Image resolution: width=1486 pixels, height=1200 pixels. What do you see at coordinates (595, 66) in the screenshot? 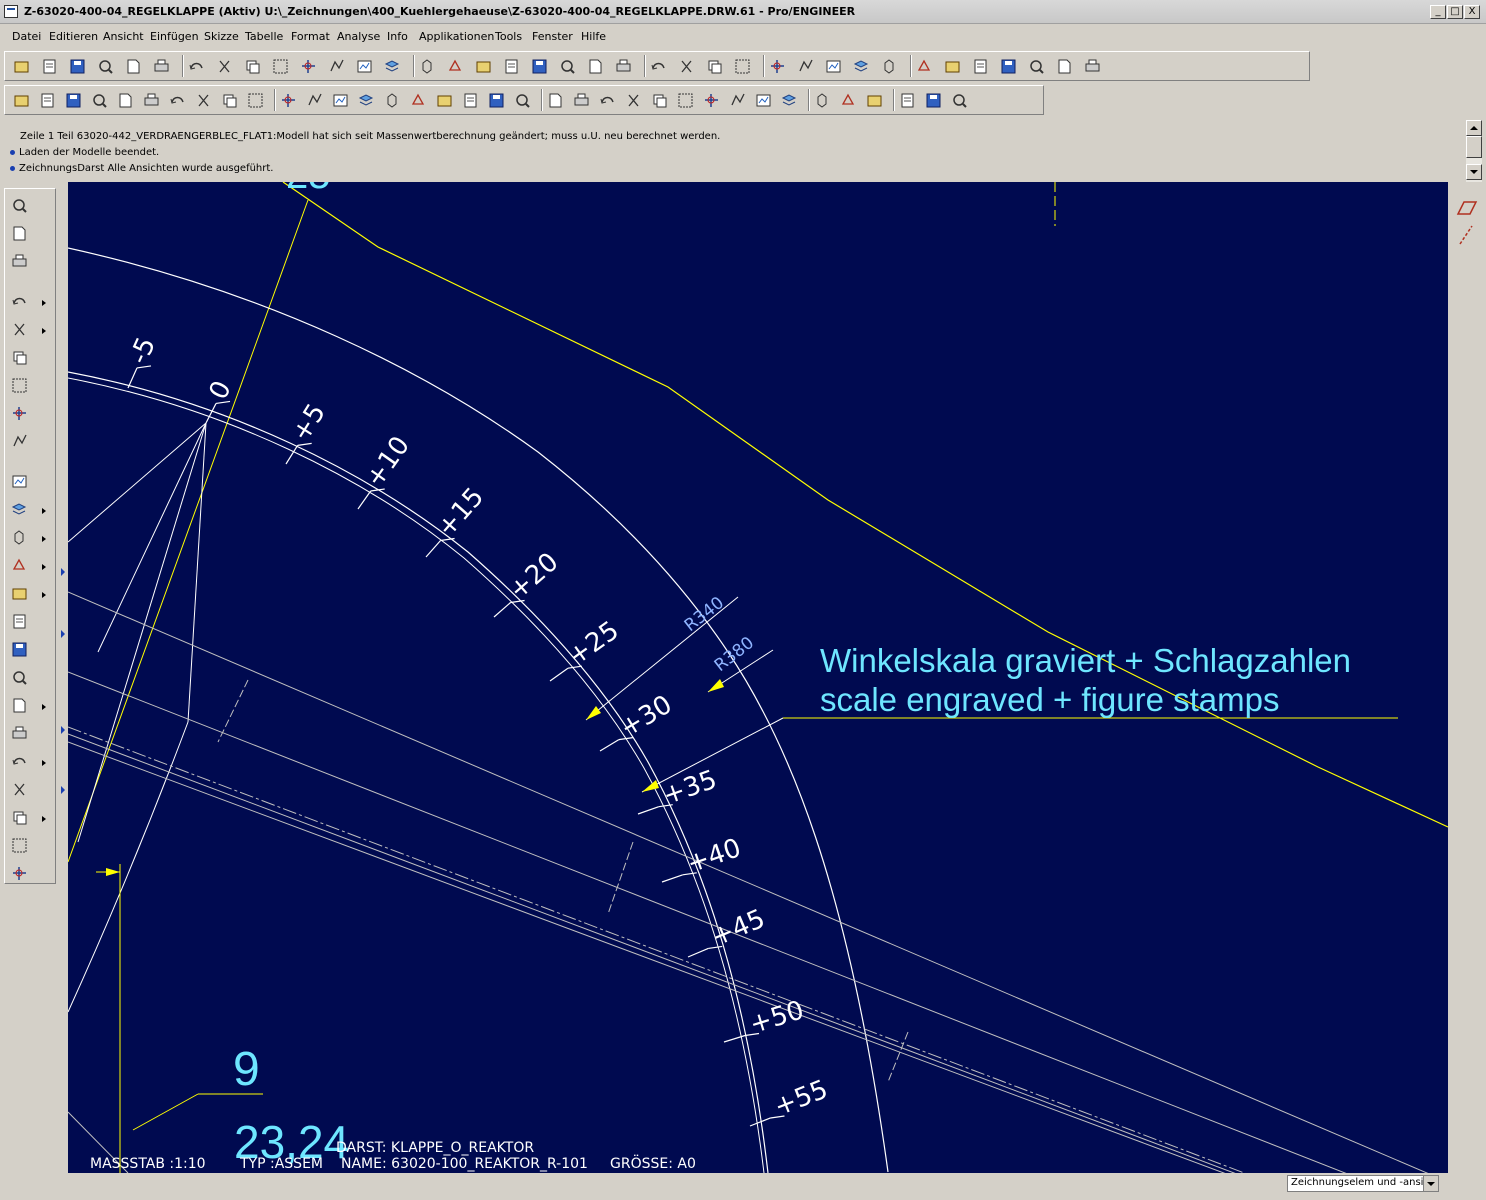
I see `view-manager-icon` at bounding box center [595, 66].